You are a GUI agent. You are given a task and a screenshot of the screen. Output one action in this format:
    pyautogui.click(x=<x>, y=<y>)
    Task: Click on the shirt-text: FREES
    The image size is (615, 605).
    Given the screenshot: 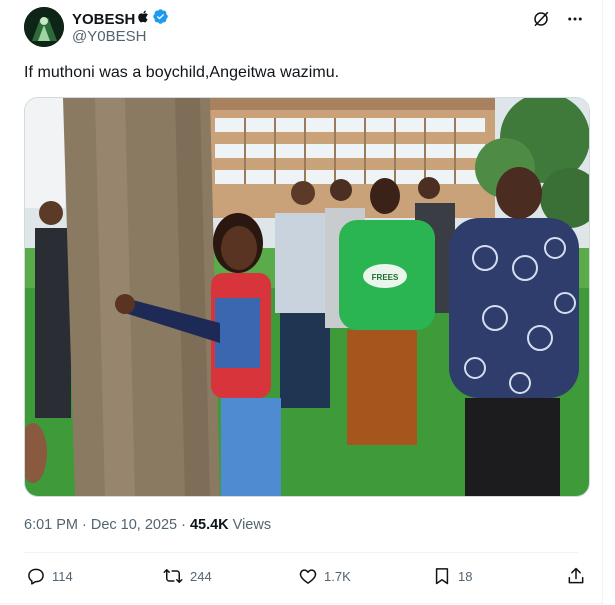 What is the action you would take?
    pyautogui.click(x=385, y=277)
    